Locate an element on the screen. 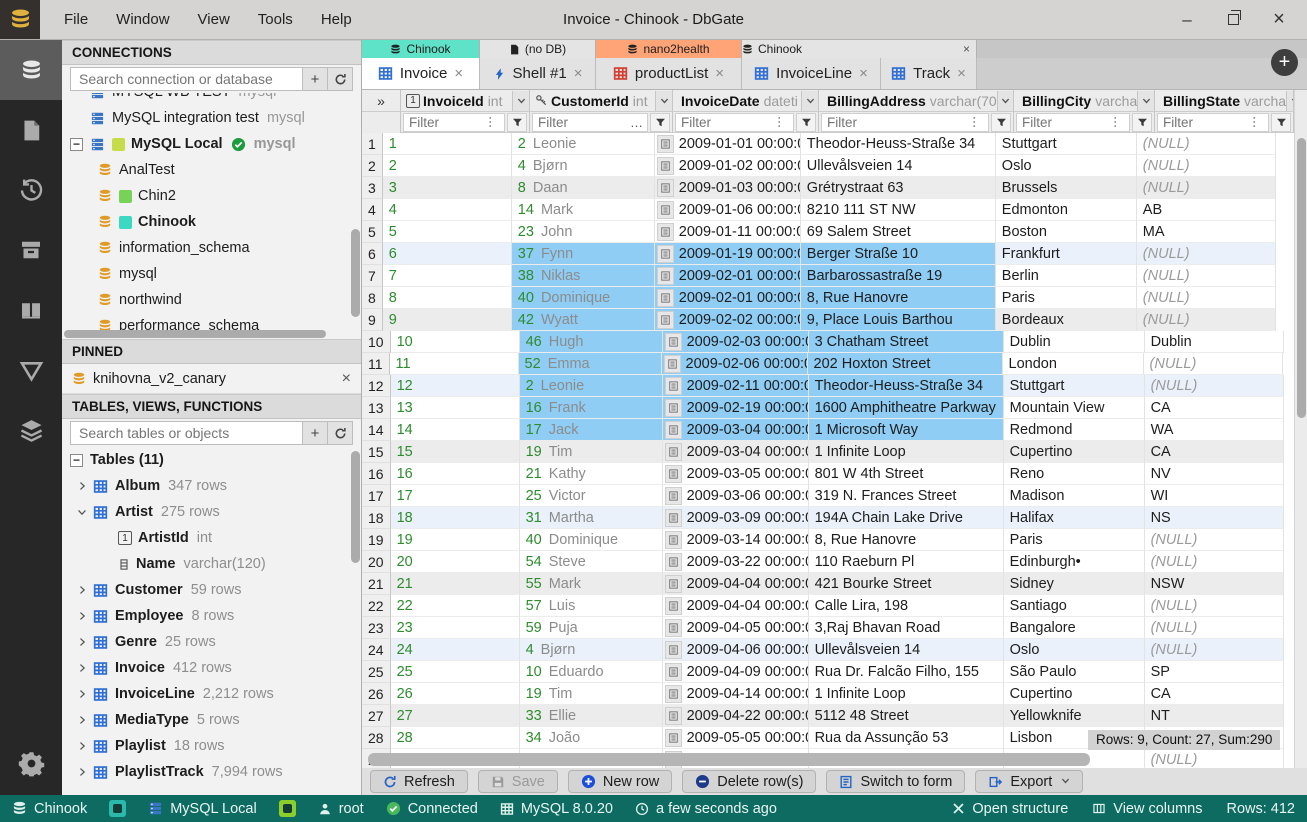 Image resolution: width=1307 pixels, height=822 pixels. delete-row-s--button: Delete row(s) is located at coordinates (749, 781).